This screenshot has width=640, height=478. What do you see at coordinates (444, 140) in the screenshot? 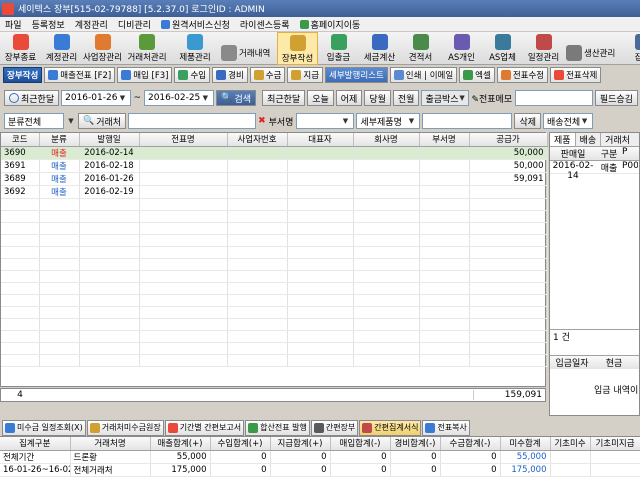
I see `grid-header: 부서명` at bounding box center [444, 140].